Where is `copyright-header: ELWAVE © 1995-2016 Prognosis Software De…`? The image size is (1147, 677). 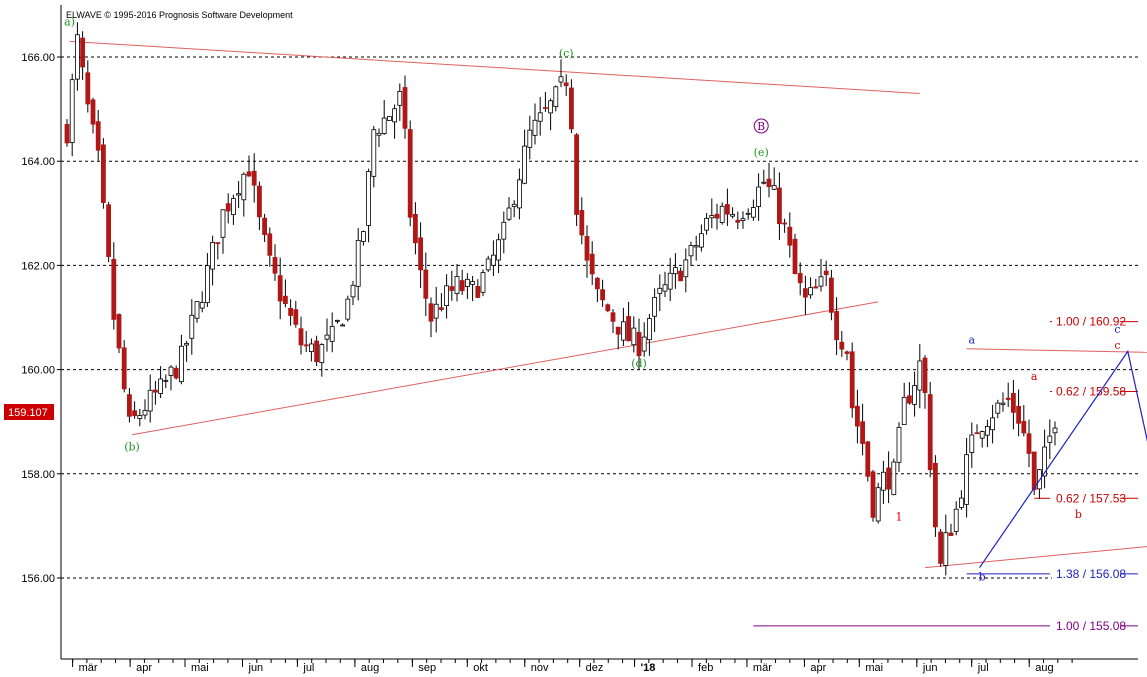 copyright-header: ELWAVE © 1995-2016 Prognosis Software De… is located at coordinates (179, 15).